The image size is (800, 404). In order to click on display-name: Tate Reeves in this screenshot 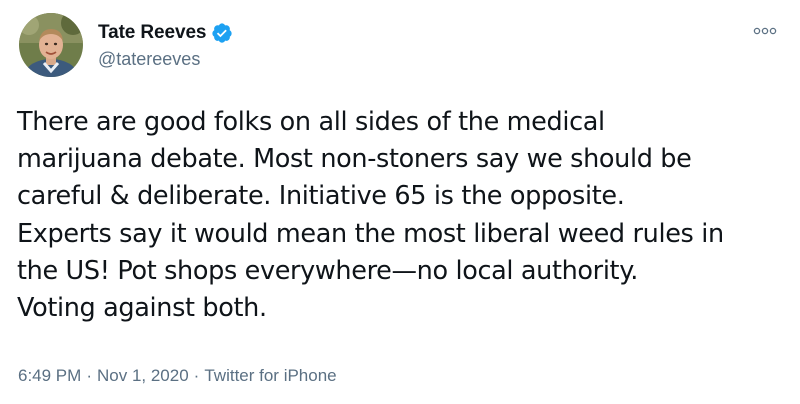, I will do `click(152, 33)`.